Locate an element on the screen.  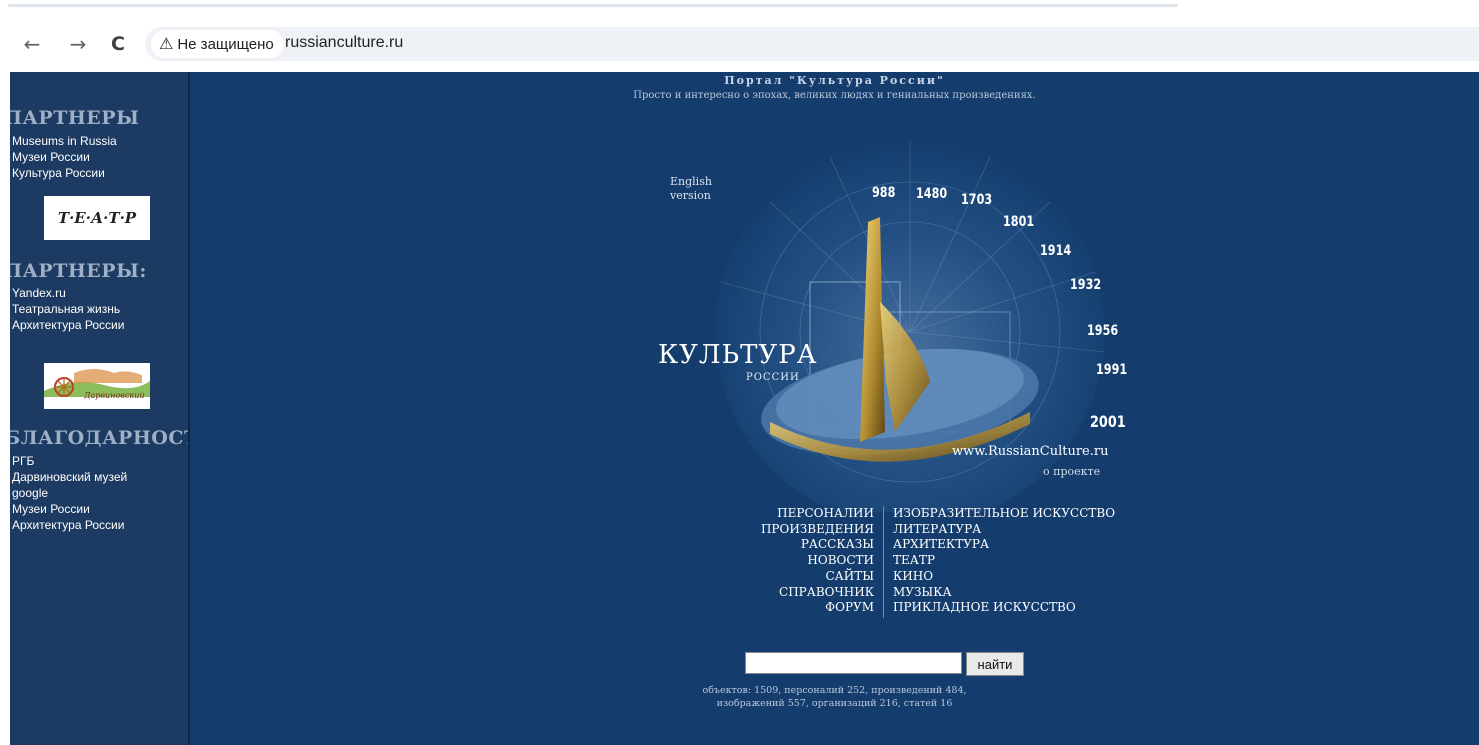
search-button: найти is located at coordinates (995, 664).